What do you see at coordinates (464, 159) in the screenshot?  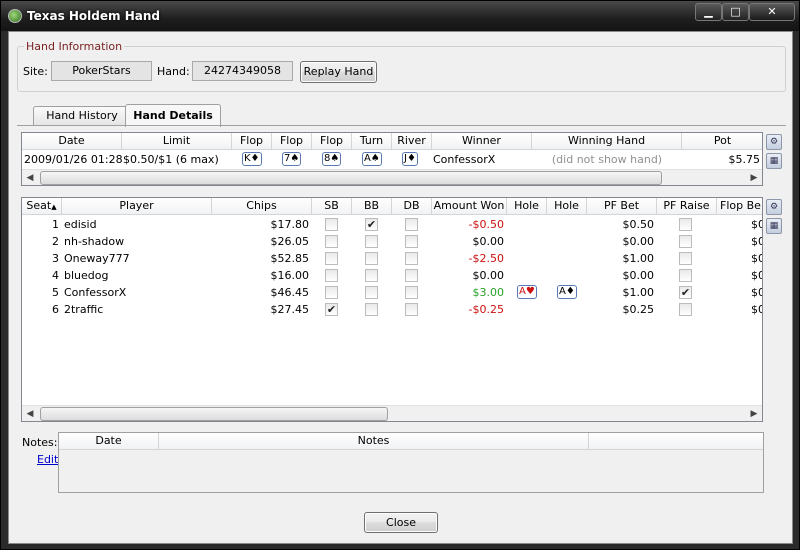 I see `summary-winner: ConfessorX` at bounding box center [464, 159].